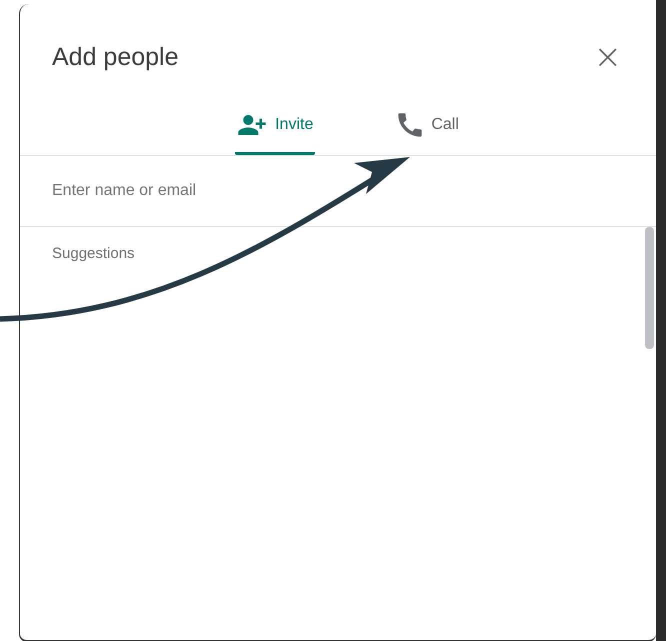 The image size is (666, 641). I want to click on phone-icon, so click(410, 125).